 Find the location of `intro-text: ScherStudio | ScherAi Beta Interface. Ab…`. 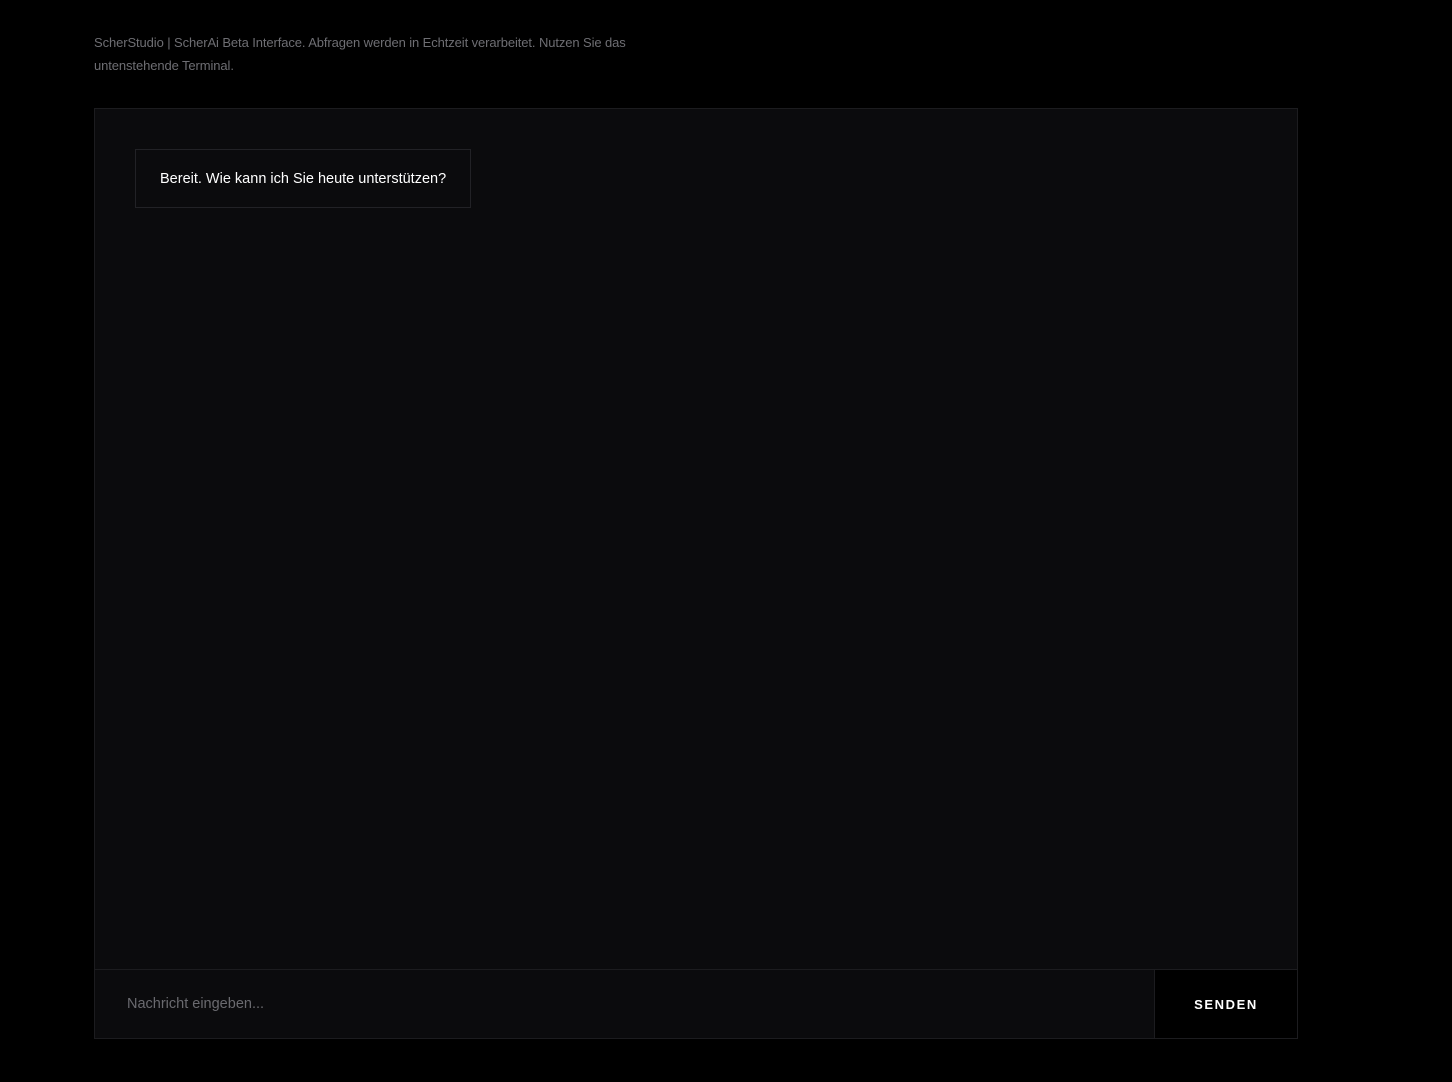

intro-text: ScherStudio | ScherAi Beta Interface. Ab… is located at coordinates (360, 54).